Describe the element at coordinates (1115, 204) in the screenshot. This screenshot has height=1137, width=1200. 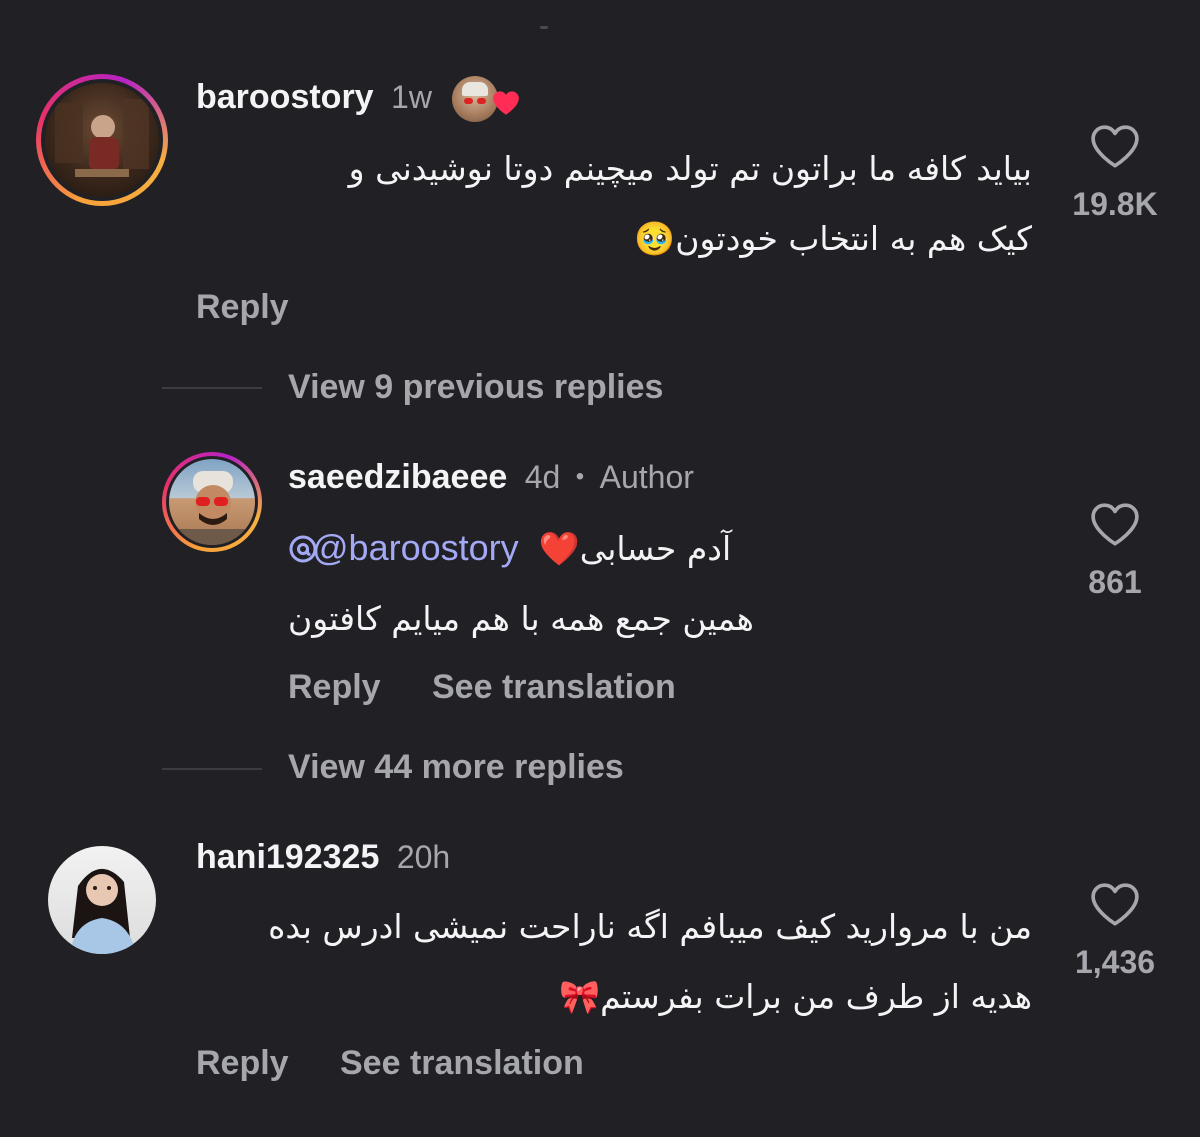
I see `like-count: 19.8K` at that location.